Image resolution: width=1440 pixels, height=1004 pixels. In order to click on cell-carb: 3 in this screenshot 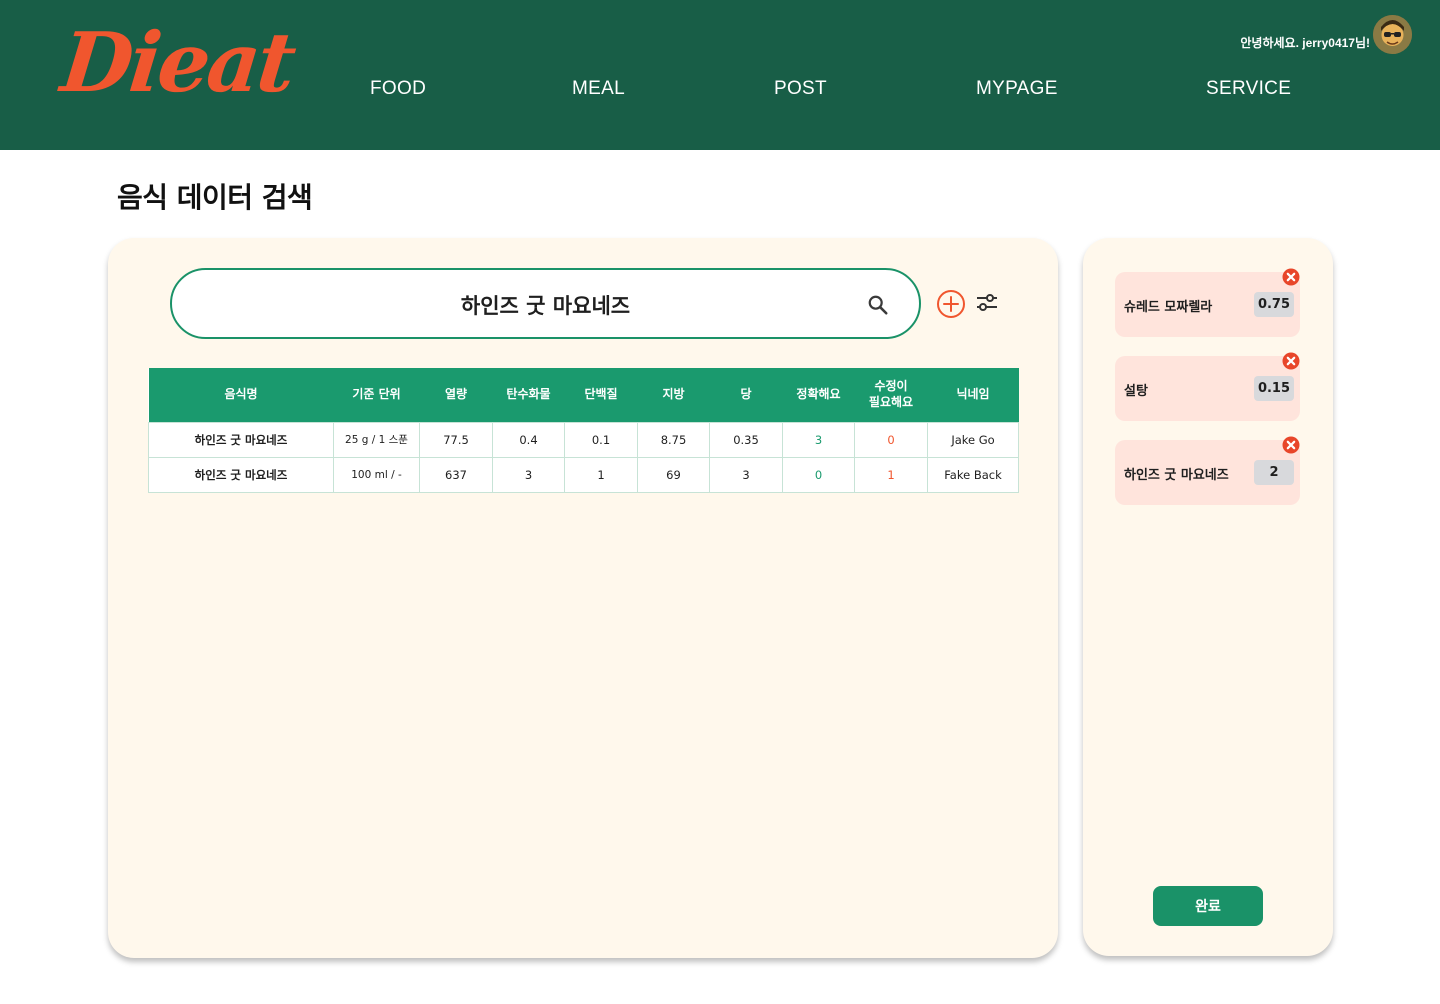, I will do `click(528, 474)`.